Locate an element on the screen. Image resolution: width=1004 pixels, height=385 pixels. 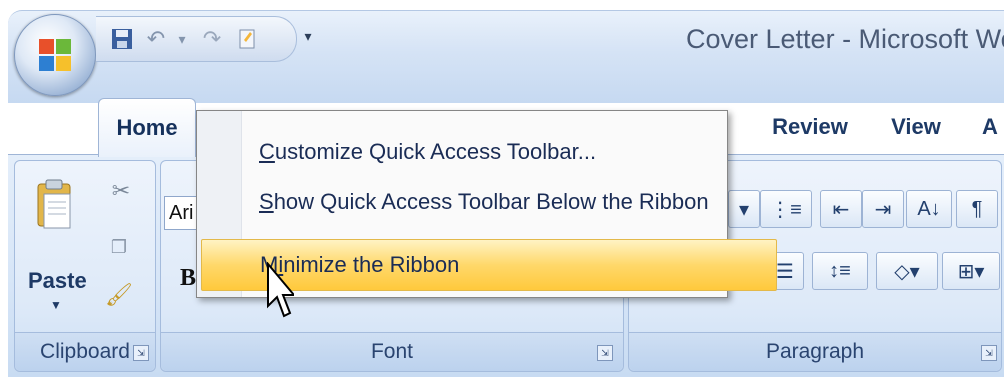
font-group-label: Font is located at coordinates (392, 351).